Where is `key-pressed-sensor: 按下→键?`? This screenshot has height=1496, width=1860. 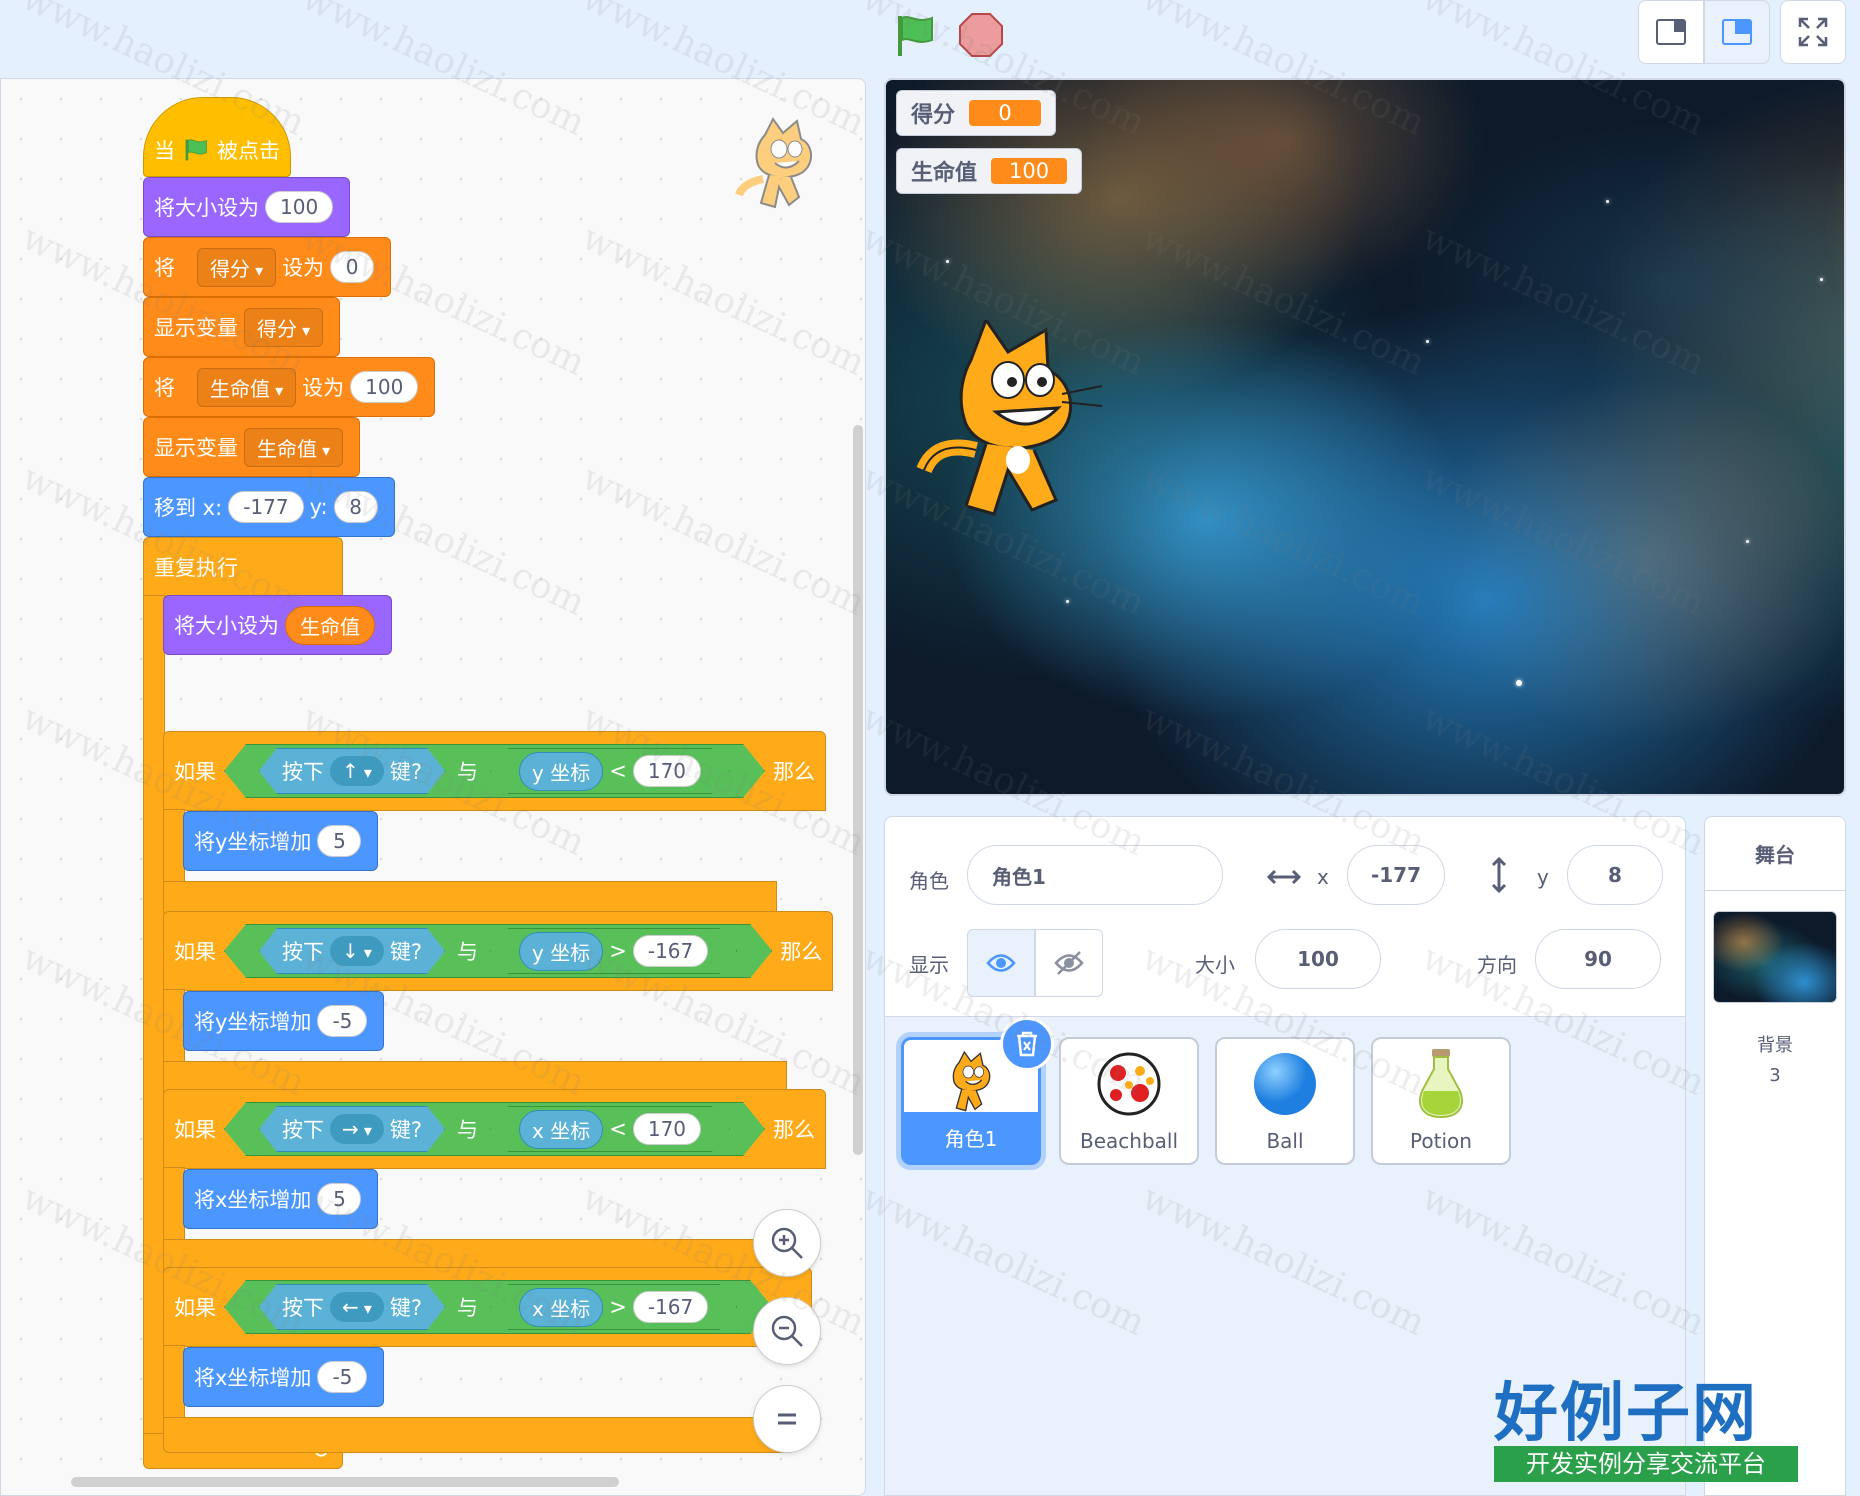 key-pressed-sensor: 按下→键? is located at coordinates (352, 1129).